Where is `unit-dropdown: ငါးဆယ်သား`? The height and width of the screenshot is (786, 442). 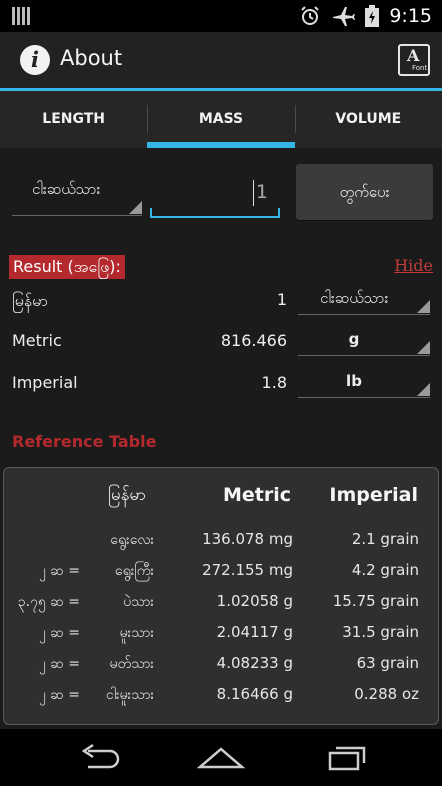 unit-dropdown: ငါးဆယ်သား is located at coordinates (77, 192).